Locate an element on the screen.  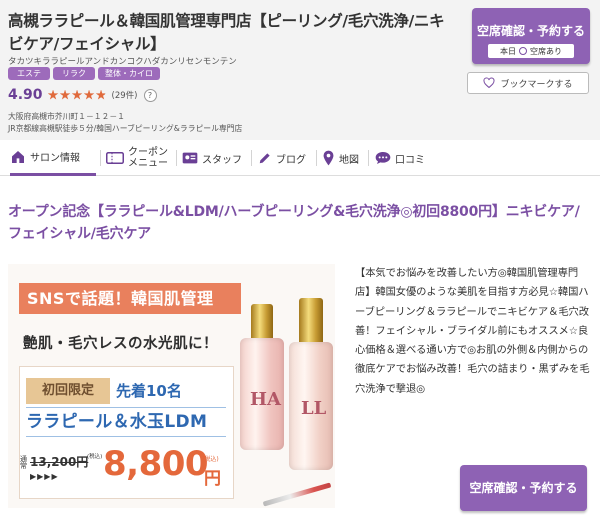
map-pin-icon is located at coordinates (328, 158).